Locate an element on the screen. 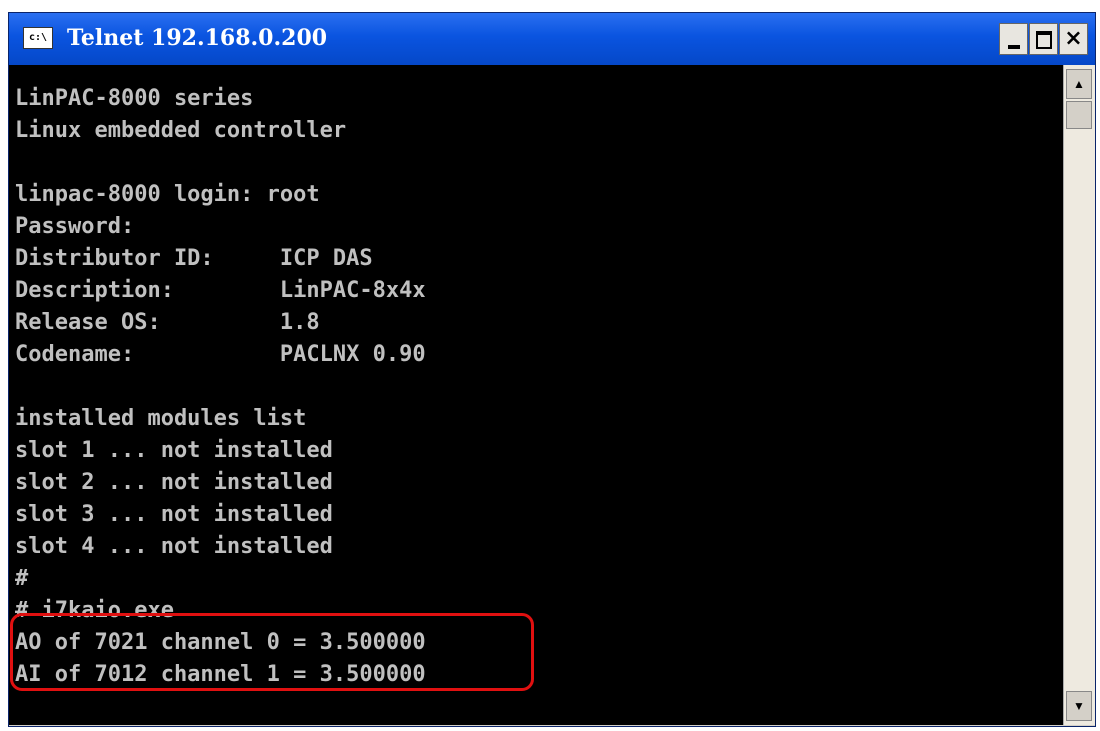 The image size is (1100, 731). maximize-icon is located at coordinates (1044, 40).